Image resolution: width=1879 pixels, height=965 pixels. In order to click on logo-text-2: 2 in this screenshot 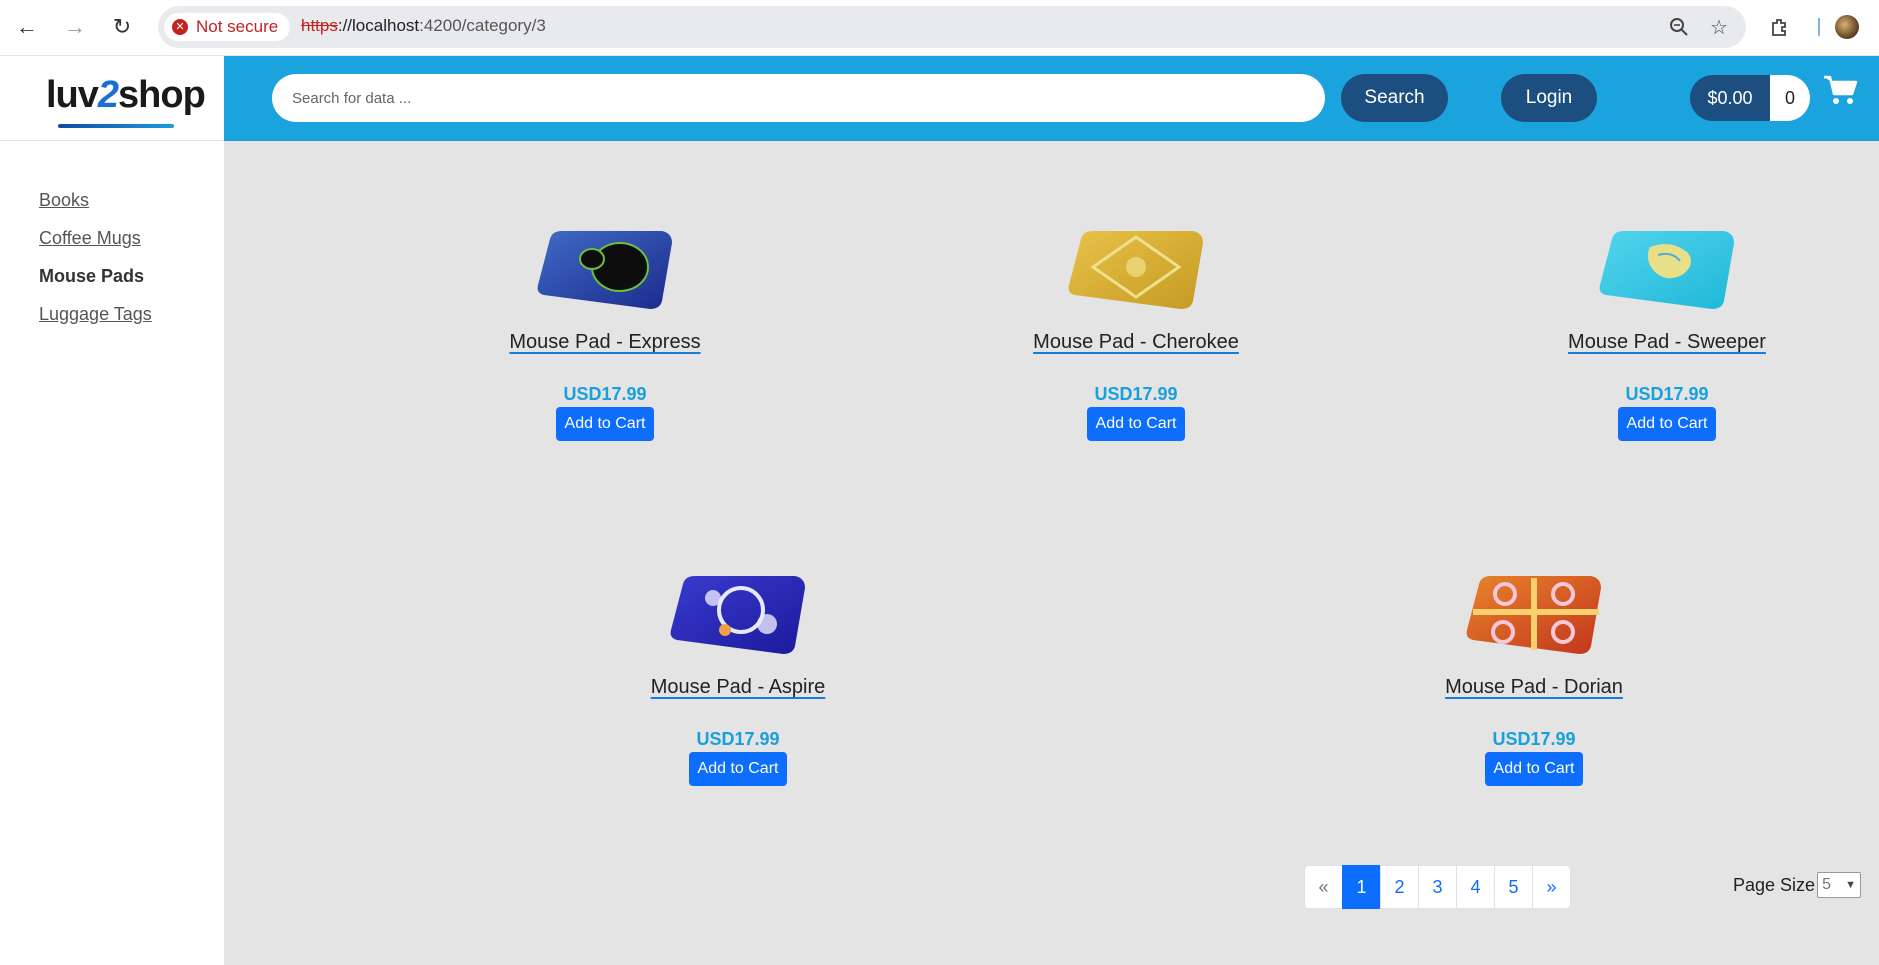, I will do `click(108, 95)`.